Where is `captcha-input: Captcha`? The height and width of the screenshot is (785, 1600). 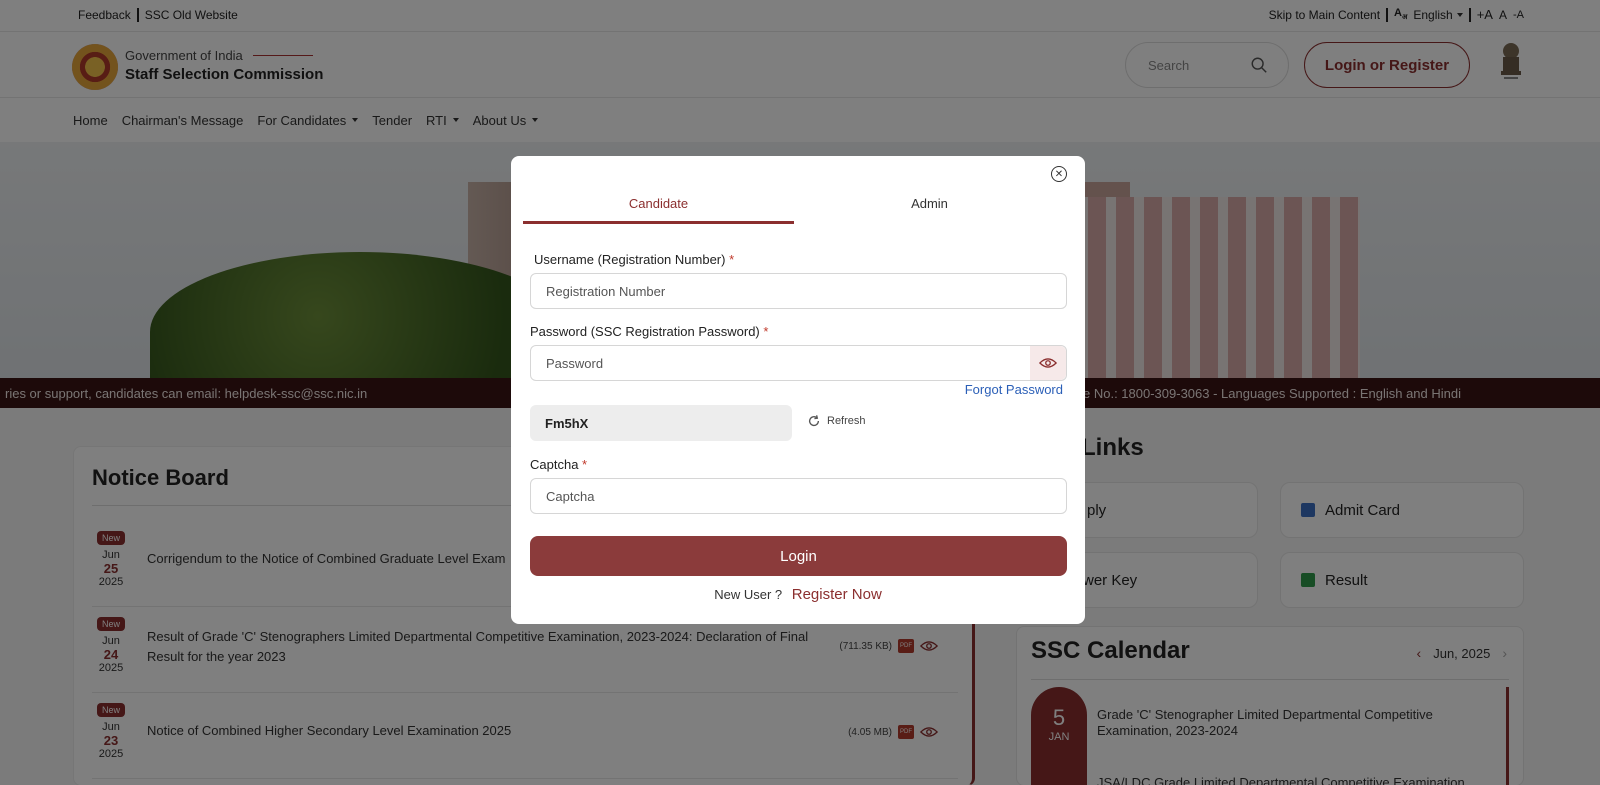 captcha-input: Captcha is located at coordinates (798, 496).